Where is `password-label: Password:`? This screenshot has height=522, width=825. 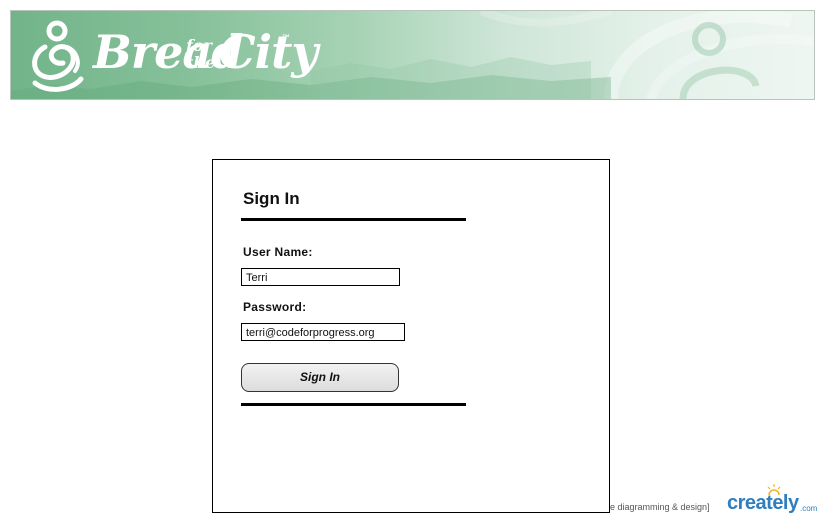
password-label: Password: is located at coordinates (275, 307).